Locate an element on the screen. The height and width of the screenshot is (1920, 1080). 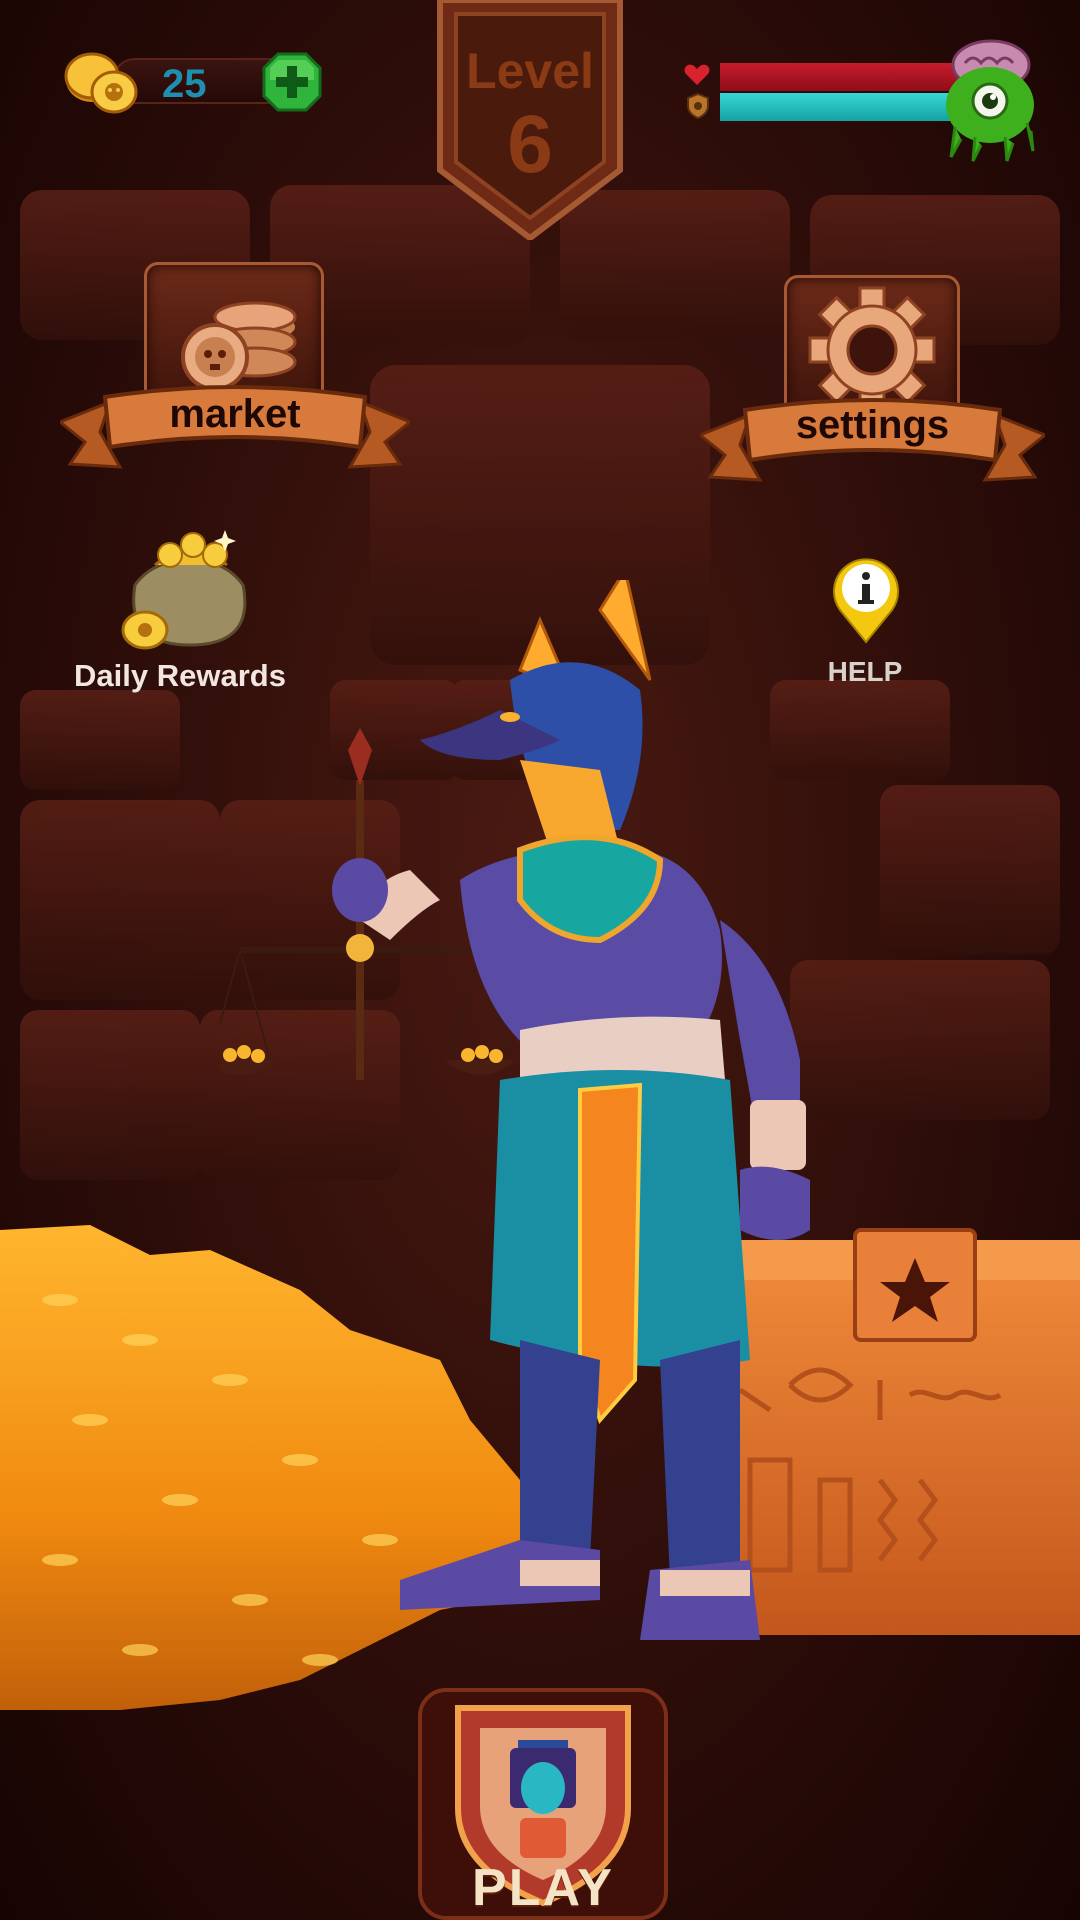
market-button: market is located at coordinates (235, 372).